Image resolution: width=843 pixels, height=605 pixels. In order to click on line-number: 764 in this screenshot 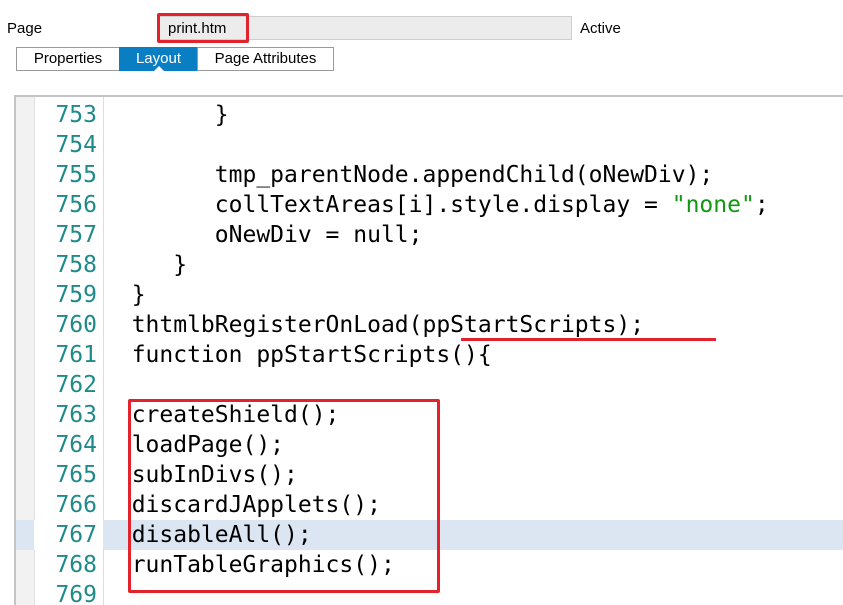, I will do `click(76, 445)`.